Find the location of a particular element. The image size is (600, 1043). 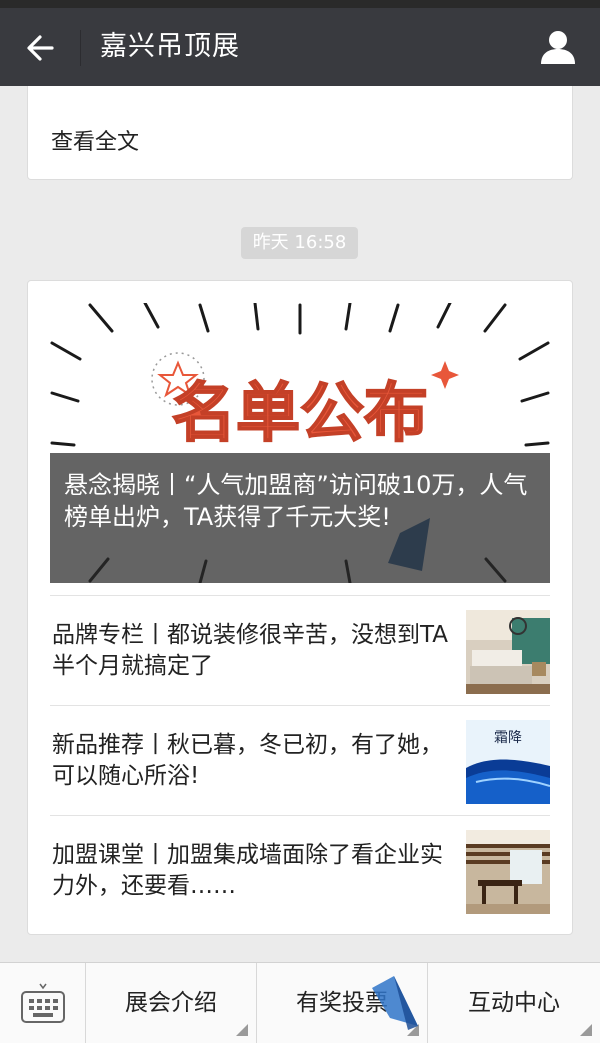

profile-button is located at coordinates (558, 47).